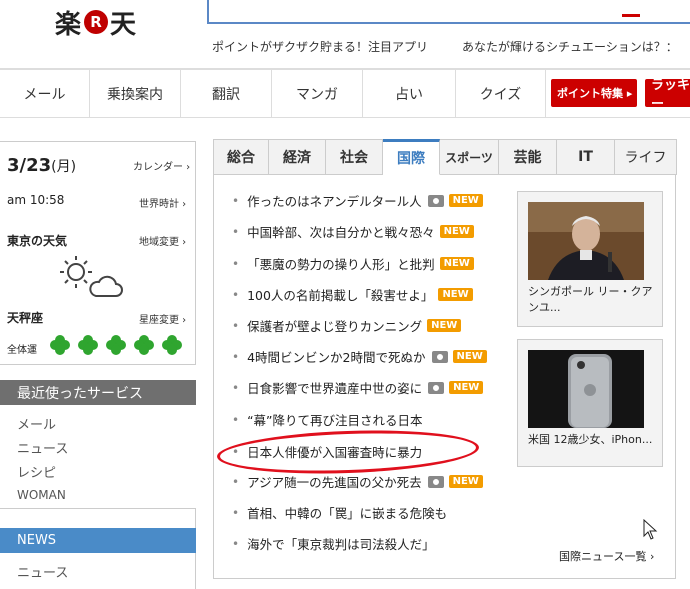 The width and height of the screenshot is (690, 589). What do you see at coordinates (650, 529) in the screenshot?
I see `mouse-cursor-icon` at bounding box center [650, 529].